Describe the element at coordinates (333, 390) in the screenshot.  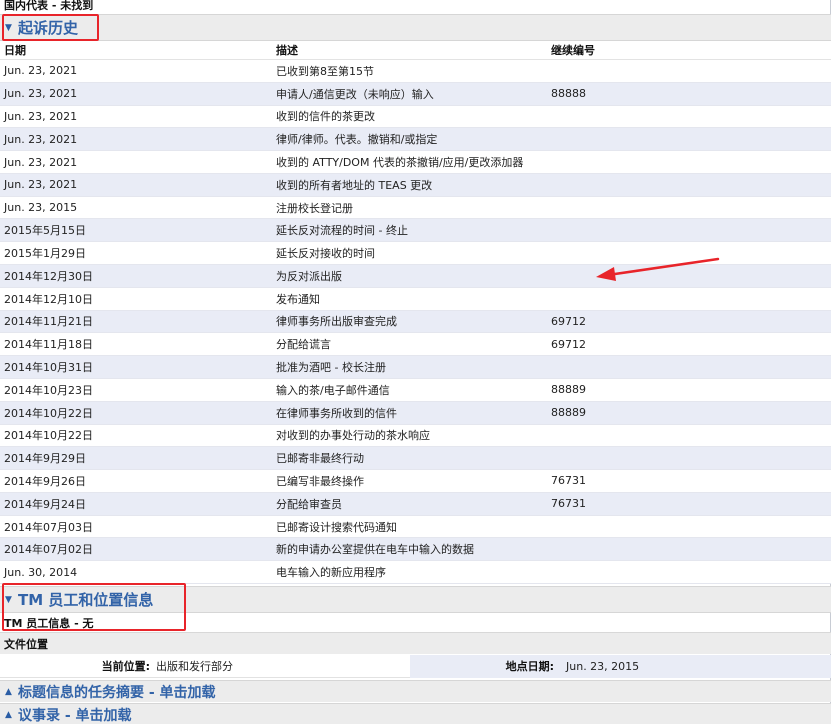
I see `cell-description: 输入的茶/电子邮件通信` at that location.